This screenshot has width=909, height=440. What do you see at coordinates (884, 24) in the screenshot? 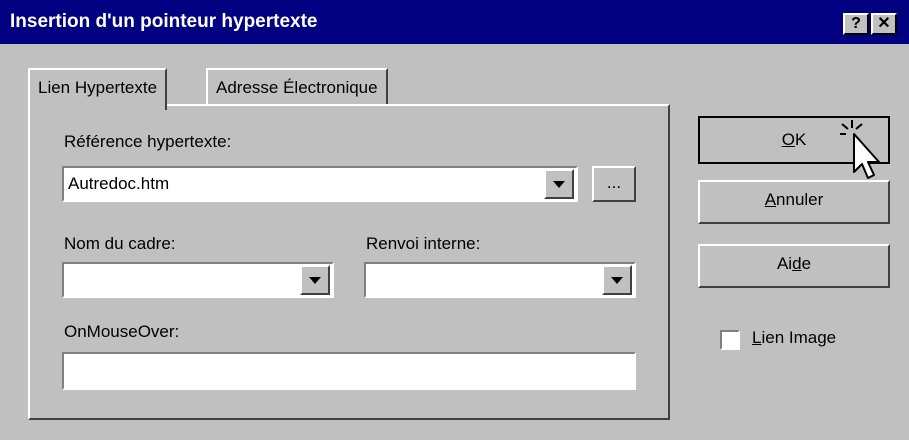
I see `close-button: ✕` at bounding box center [884, 24].